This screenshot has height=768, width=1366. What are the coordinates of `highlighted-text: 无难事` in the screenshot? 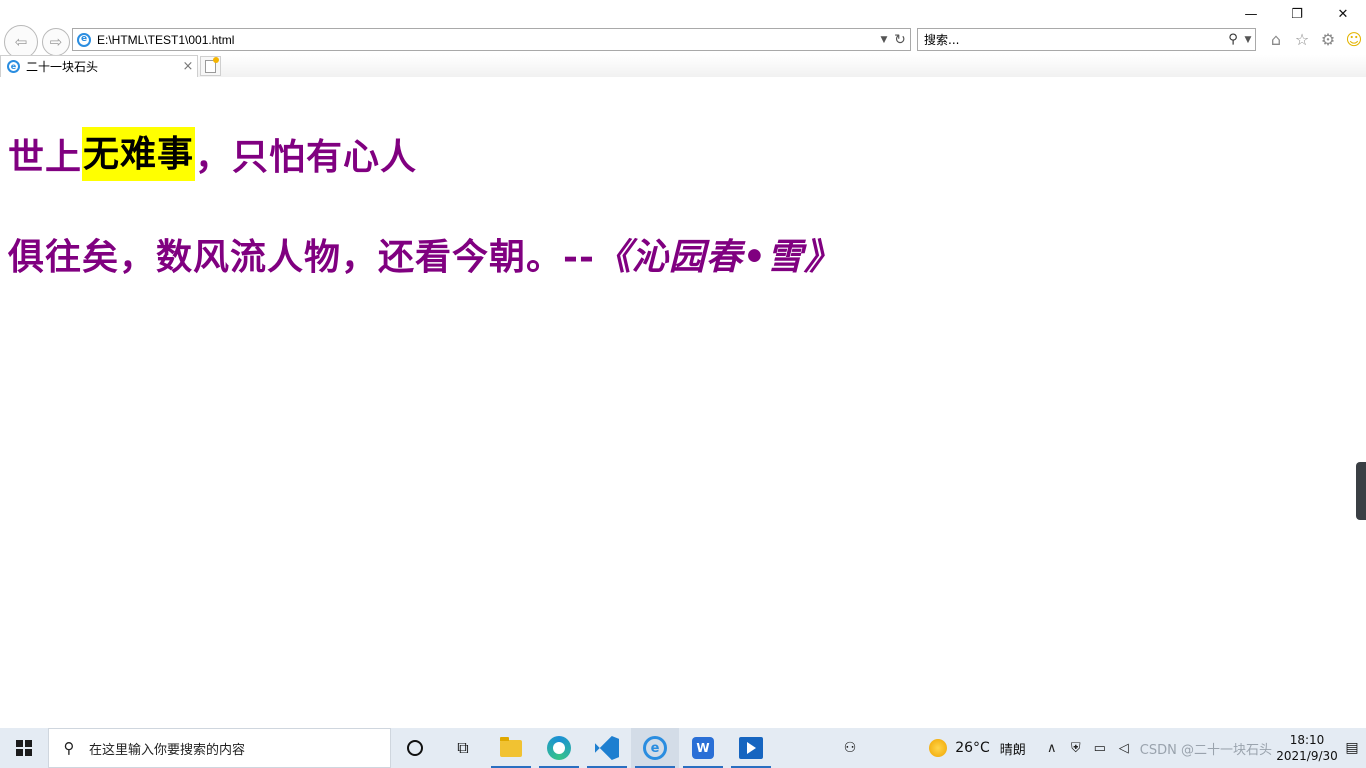 It's located at (139, 154).